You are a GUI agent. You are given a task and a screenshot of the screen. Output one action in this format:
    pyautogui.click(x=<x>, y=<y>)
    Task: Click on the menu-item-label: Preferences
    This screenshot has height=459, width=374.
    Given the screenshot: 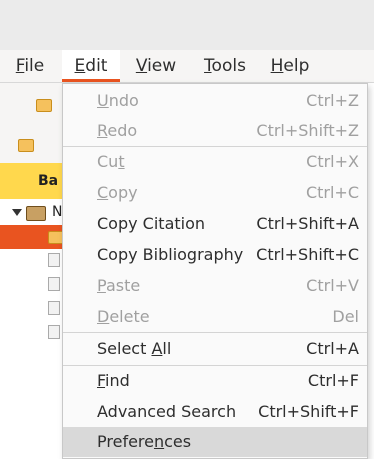 What is the action you would take?
    pyautogui.click(x=144, y=441)
    